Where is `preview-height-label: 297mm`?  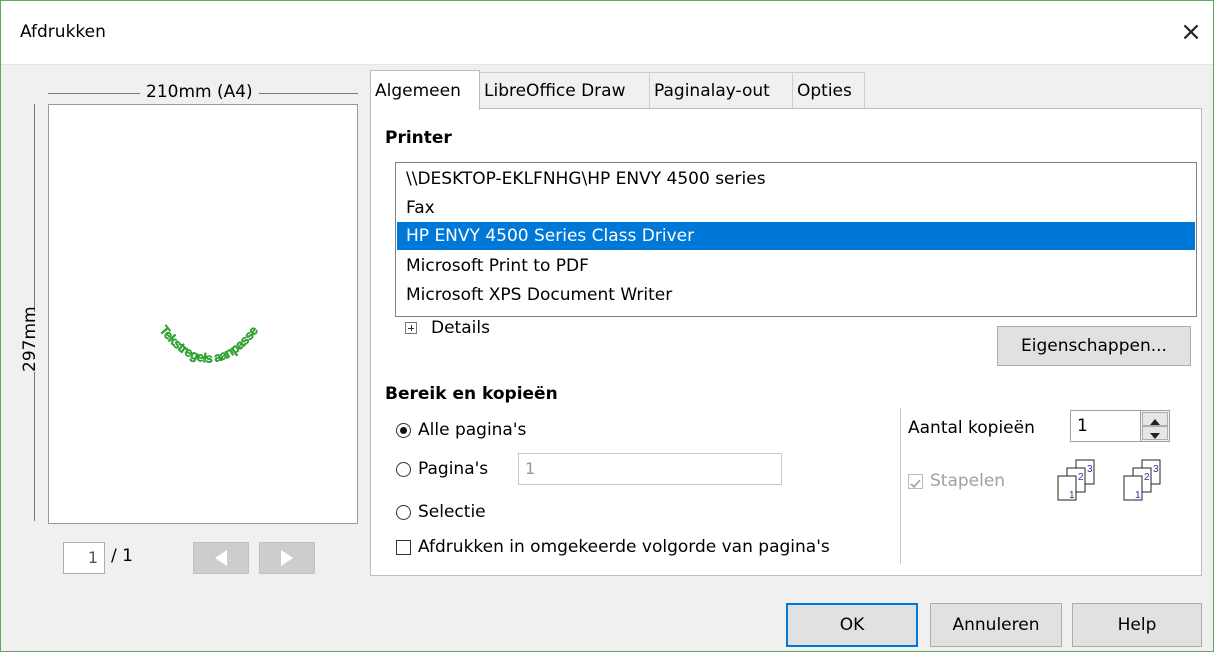
preview-height-label: 297mm is located at coordinates (34, 339).